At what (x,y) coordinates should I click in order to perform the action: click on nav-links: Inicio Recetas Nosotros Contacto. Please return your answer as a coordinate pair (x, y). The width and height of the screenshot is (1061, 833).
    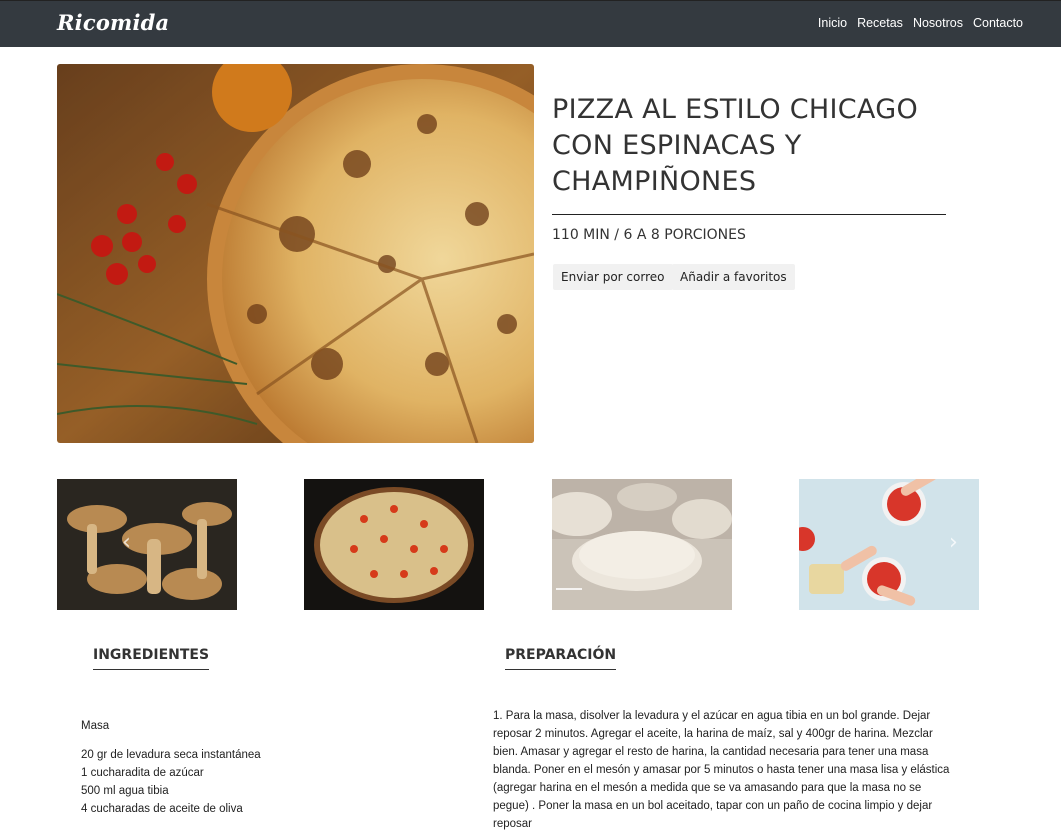
    Looking at the image, I should click on (920, 23).